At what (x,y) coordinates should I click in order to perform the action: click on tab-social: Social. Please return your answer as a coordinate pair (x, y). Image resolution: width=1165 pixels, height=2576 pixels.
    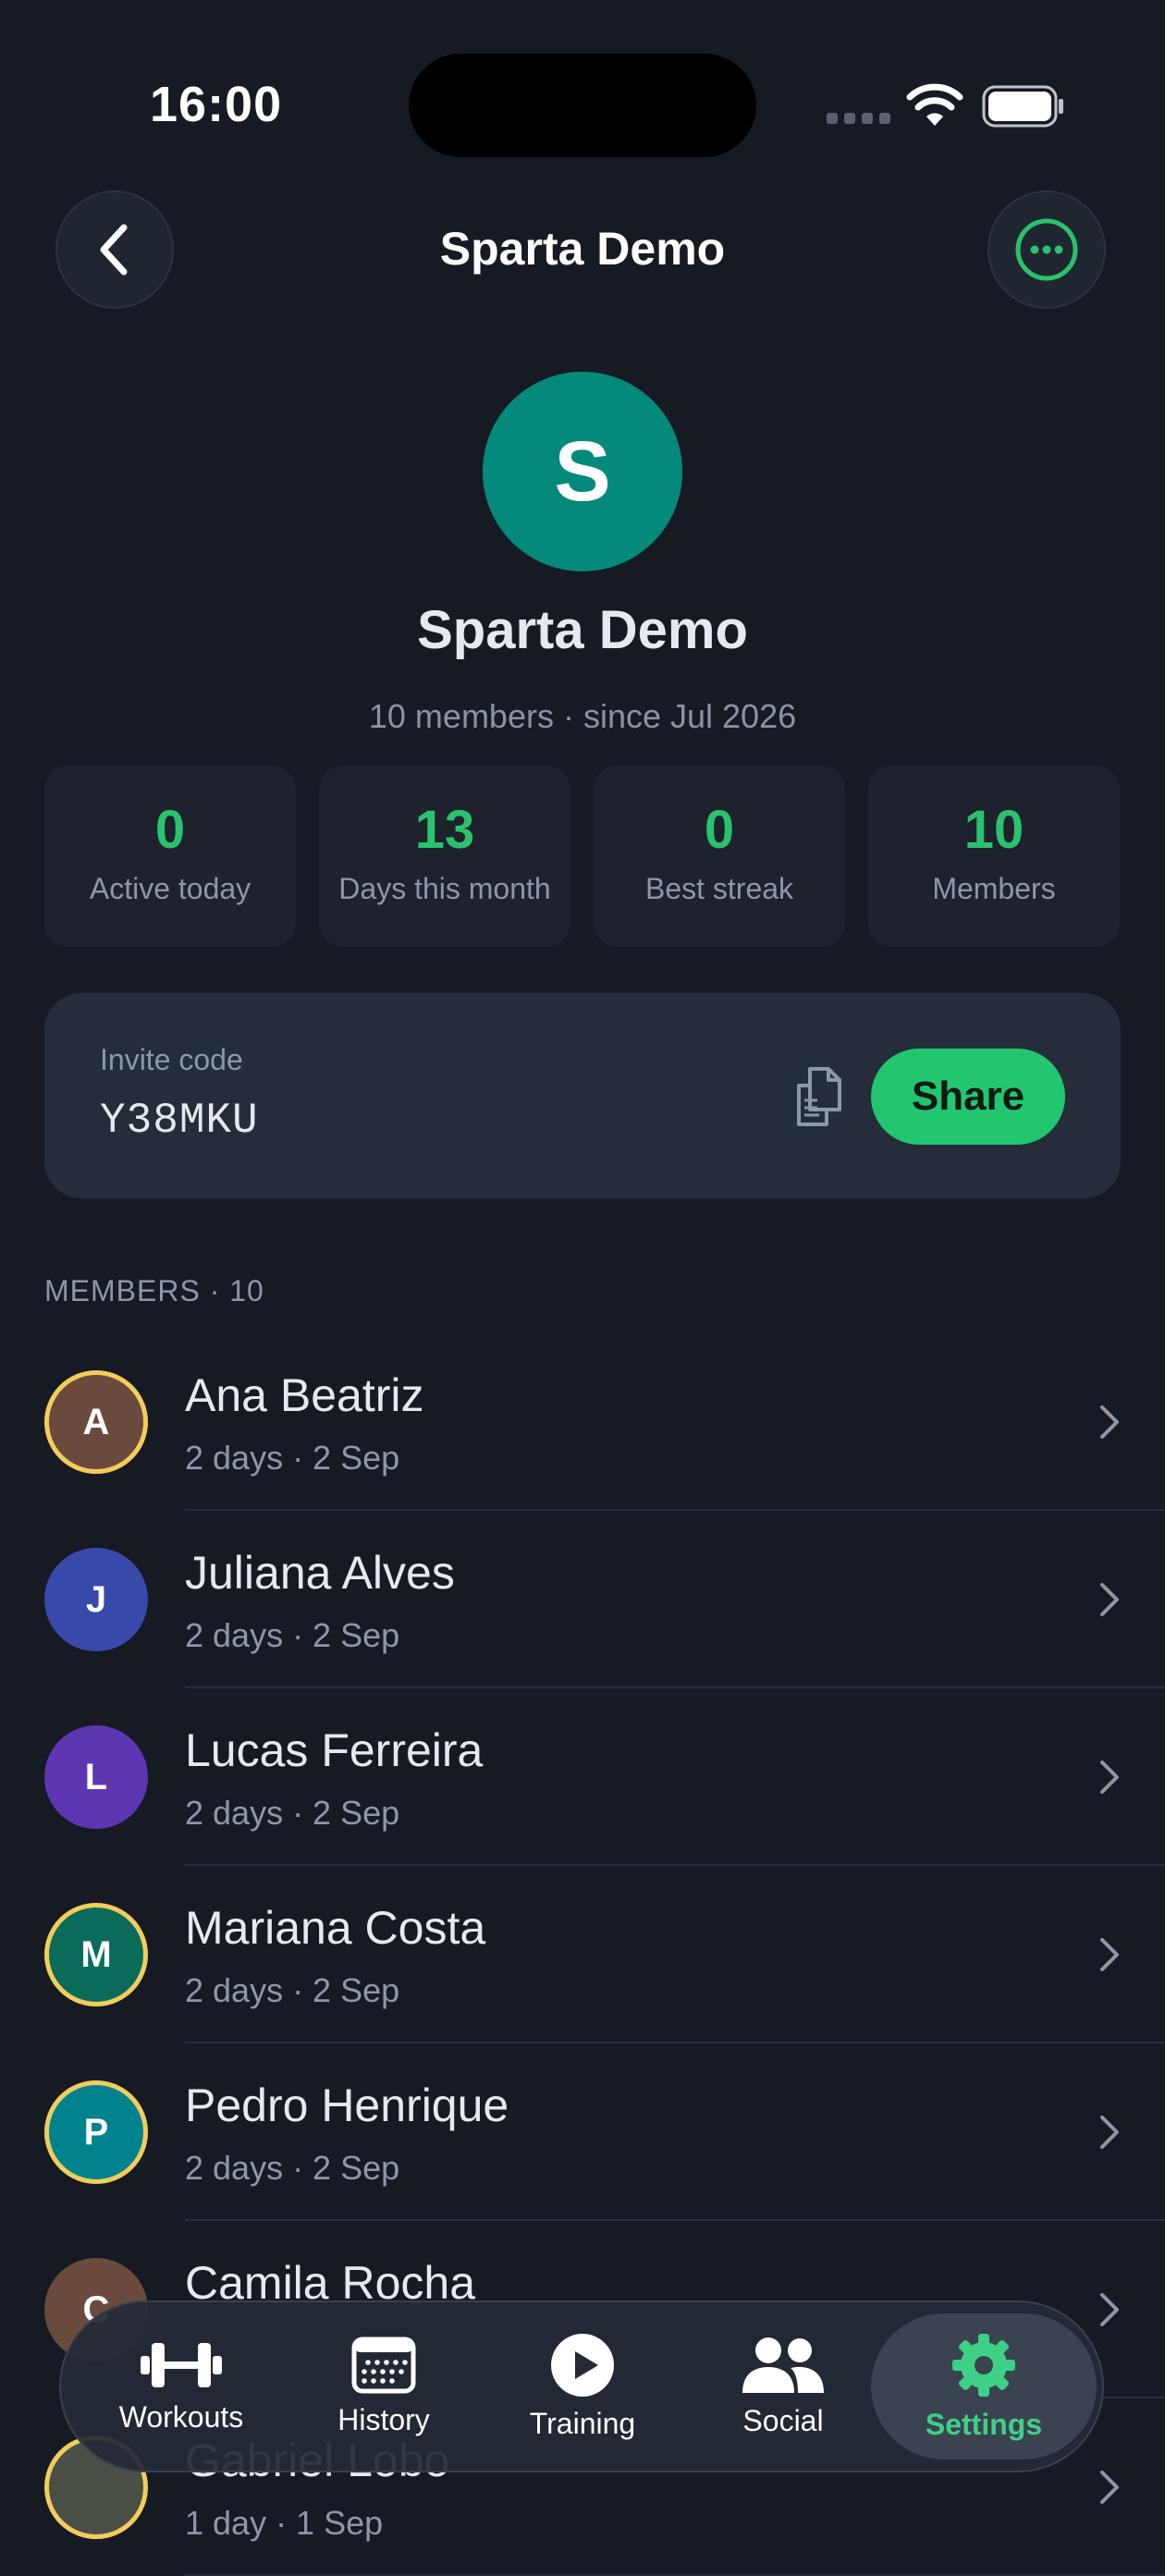
    Looking at the image, I should click on (784, 2386).